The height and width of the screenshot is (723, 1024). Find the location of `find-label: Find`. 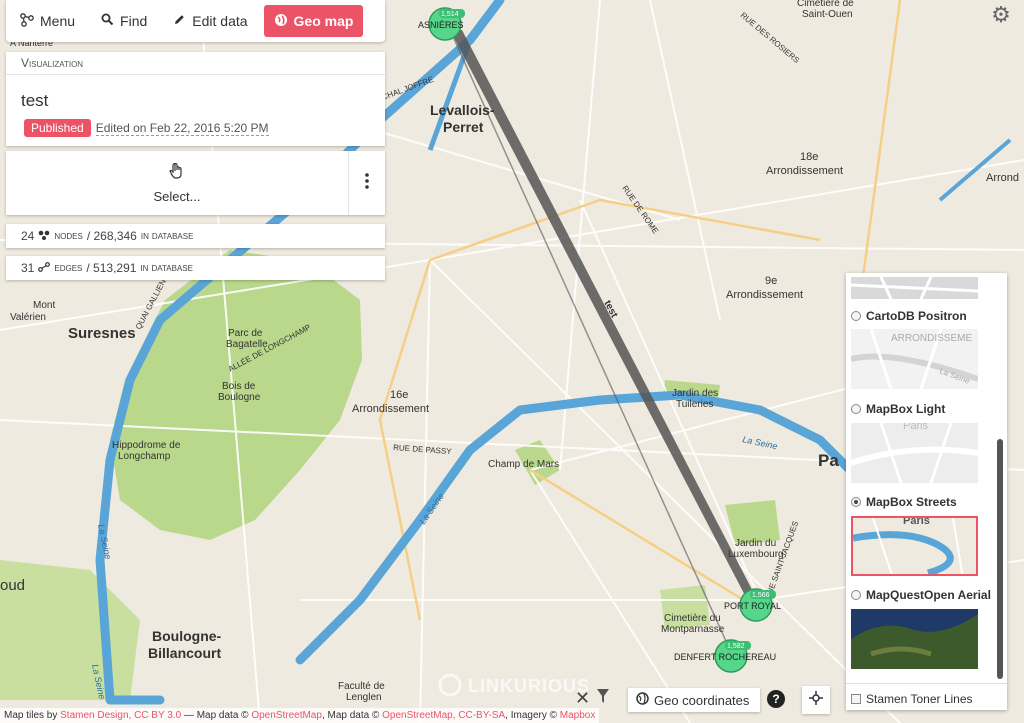

find-label: Find is located at coordinates (134, 21).